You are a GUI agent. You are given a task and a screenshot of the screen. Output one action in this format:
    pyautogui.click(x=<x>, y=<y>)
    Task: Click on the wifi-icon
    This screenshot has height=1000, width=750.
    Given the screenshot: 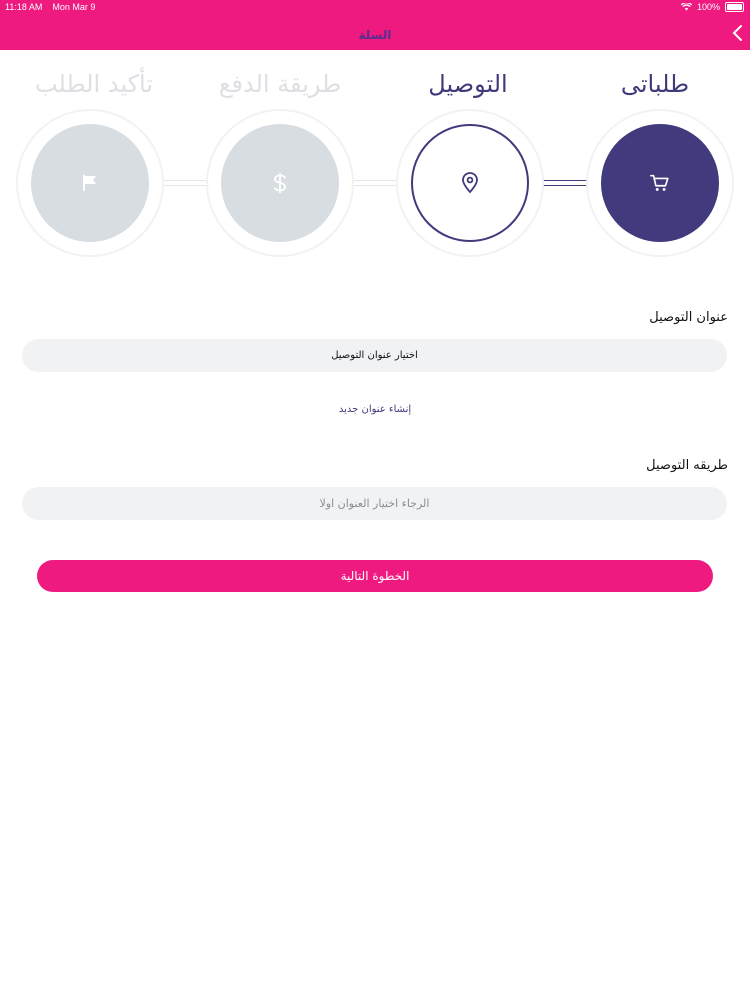 What is the action you would take?
    pyautogui.click(x=686, y=7)
    